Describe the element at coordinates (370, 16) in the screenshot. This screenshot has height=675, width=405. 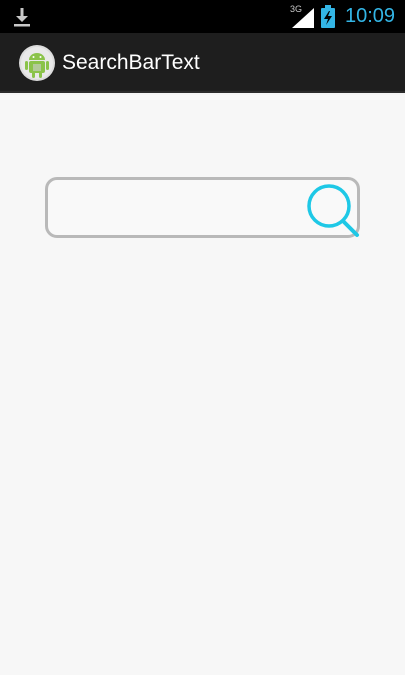
I see `clock: 10:09` at that location.